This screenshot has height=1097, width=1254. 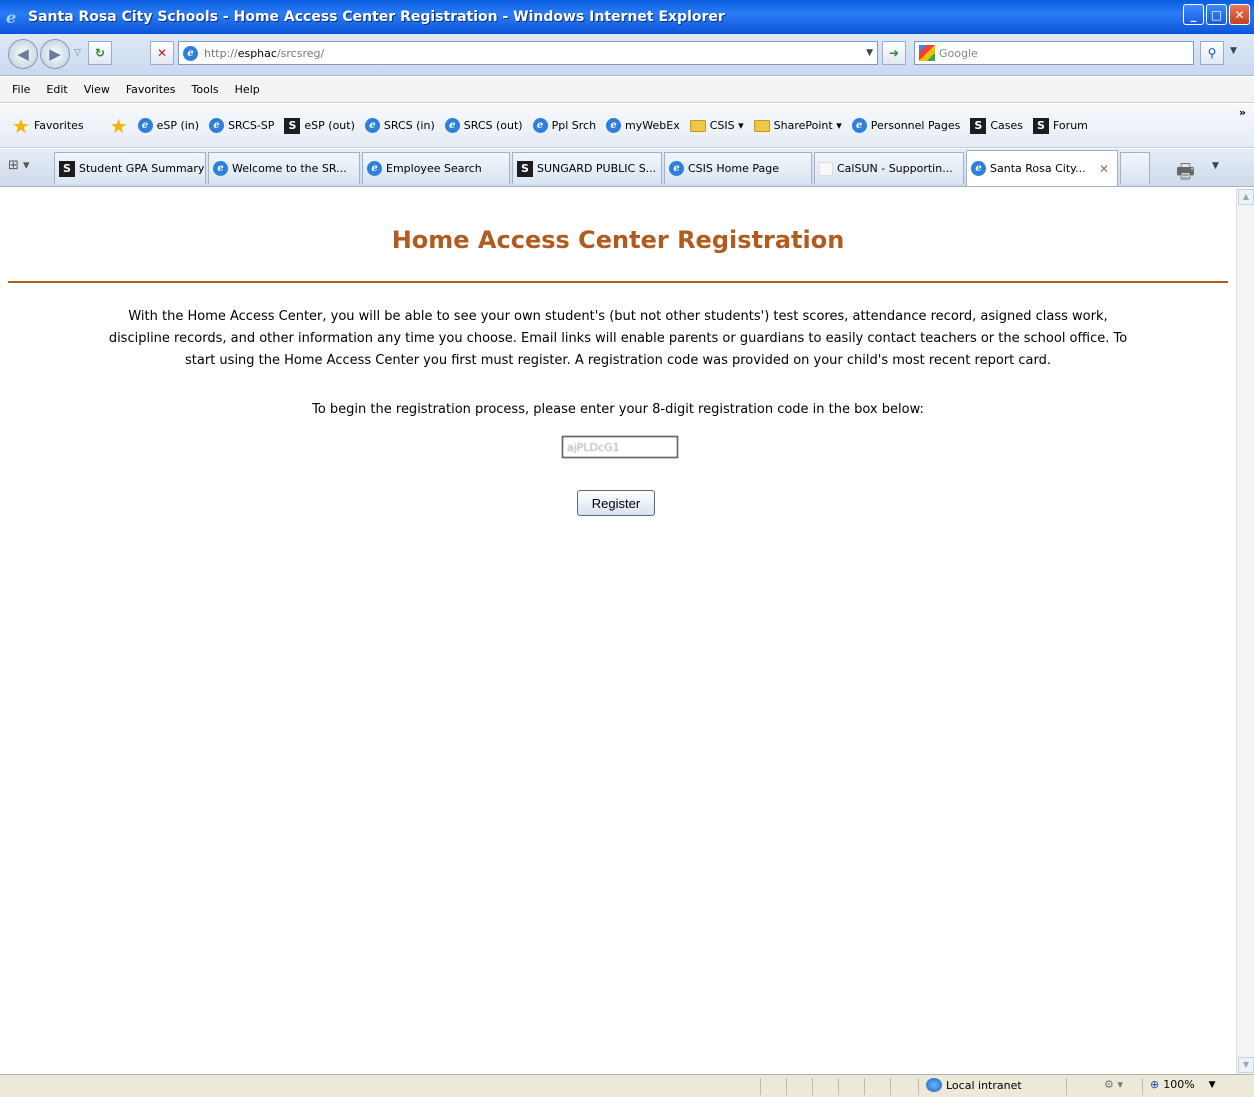 I want to click on registration-code-input, so click(x=620, y=447).